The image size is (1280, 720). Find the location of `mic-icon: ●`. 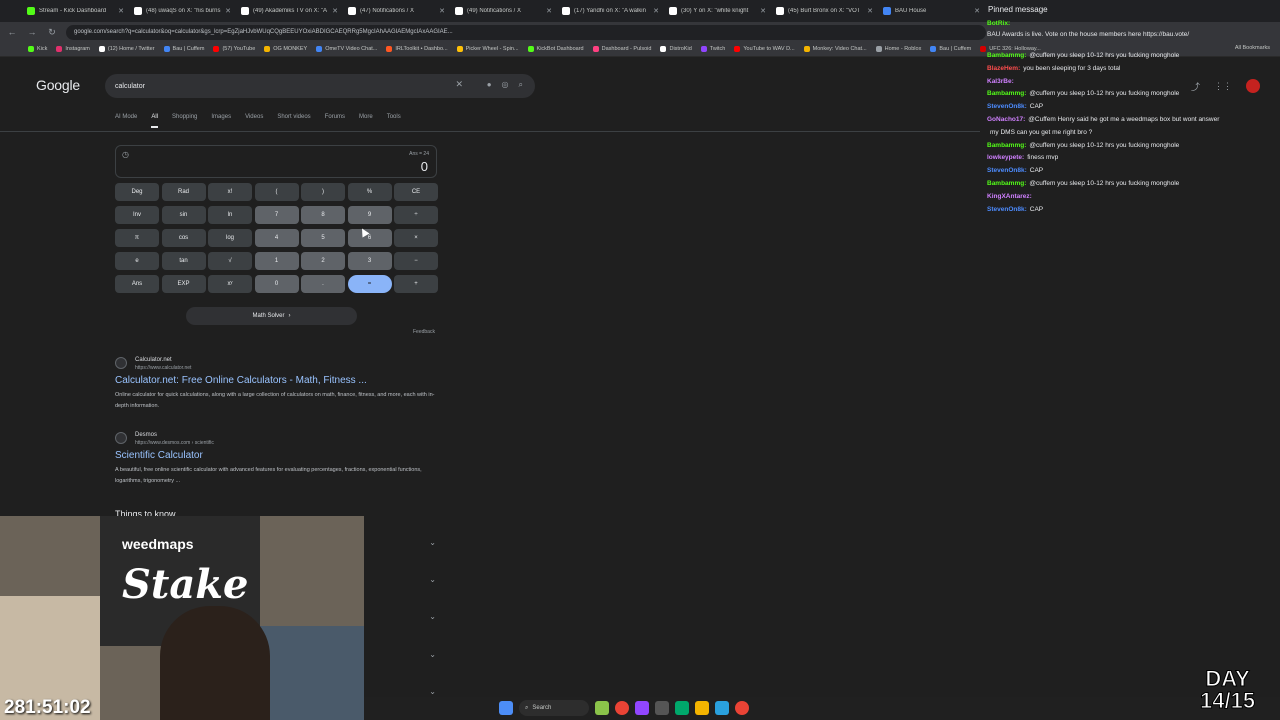

mic-icon: ● is located at coordinates (489, 85).